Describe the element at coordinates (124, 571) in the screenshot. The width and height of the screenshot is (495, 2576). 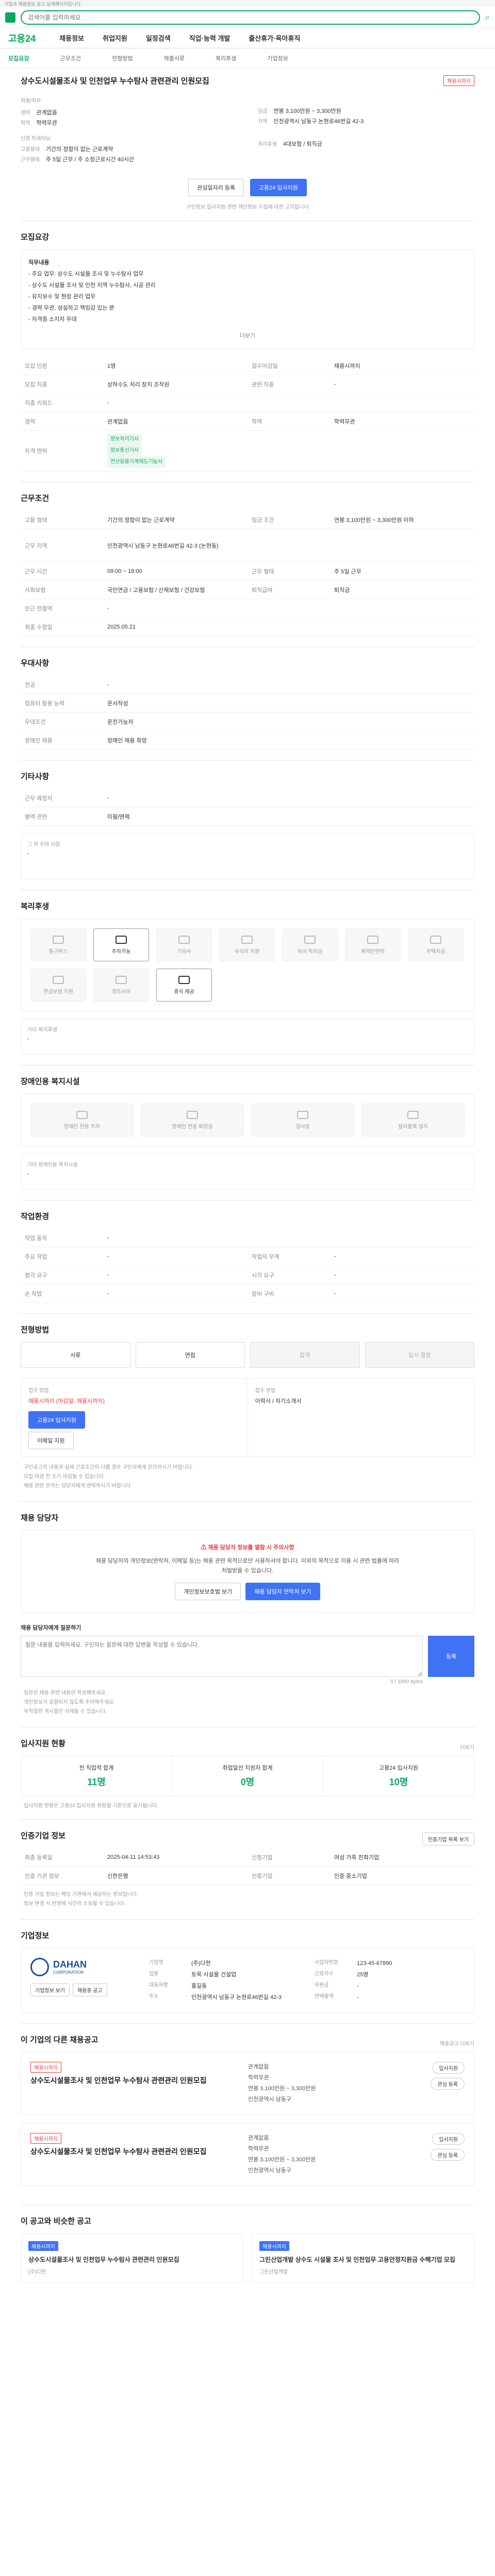
I see `row-value: 09:00 ~ 18:00` at that location.